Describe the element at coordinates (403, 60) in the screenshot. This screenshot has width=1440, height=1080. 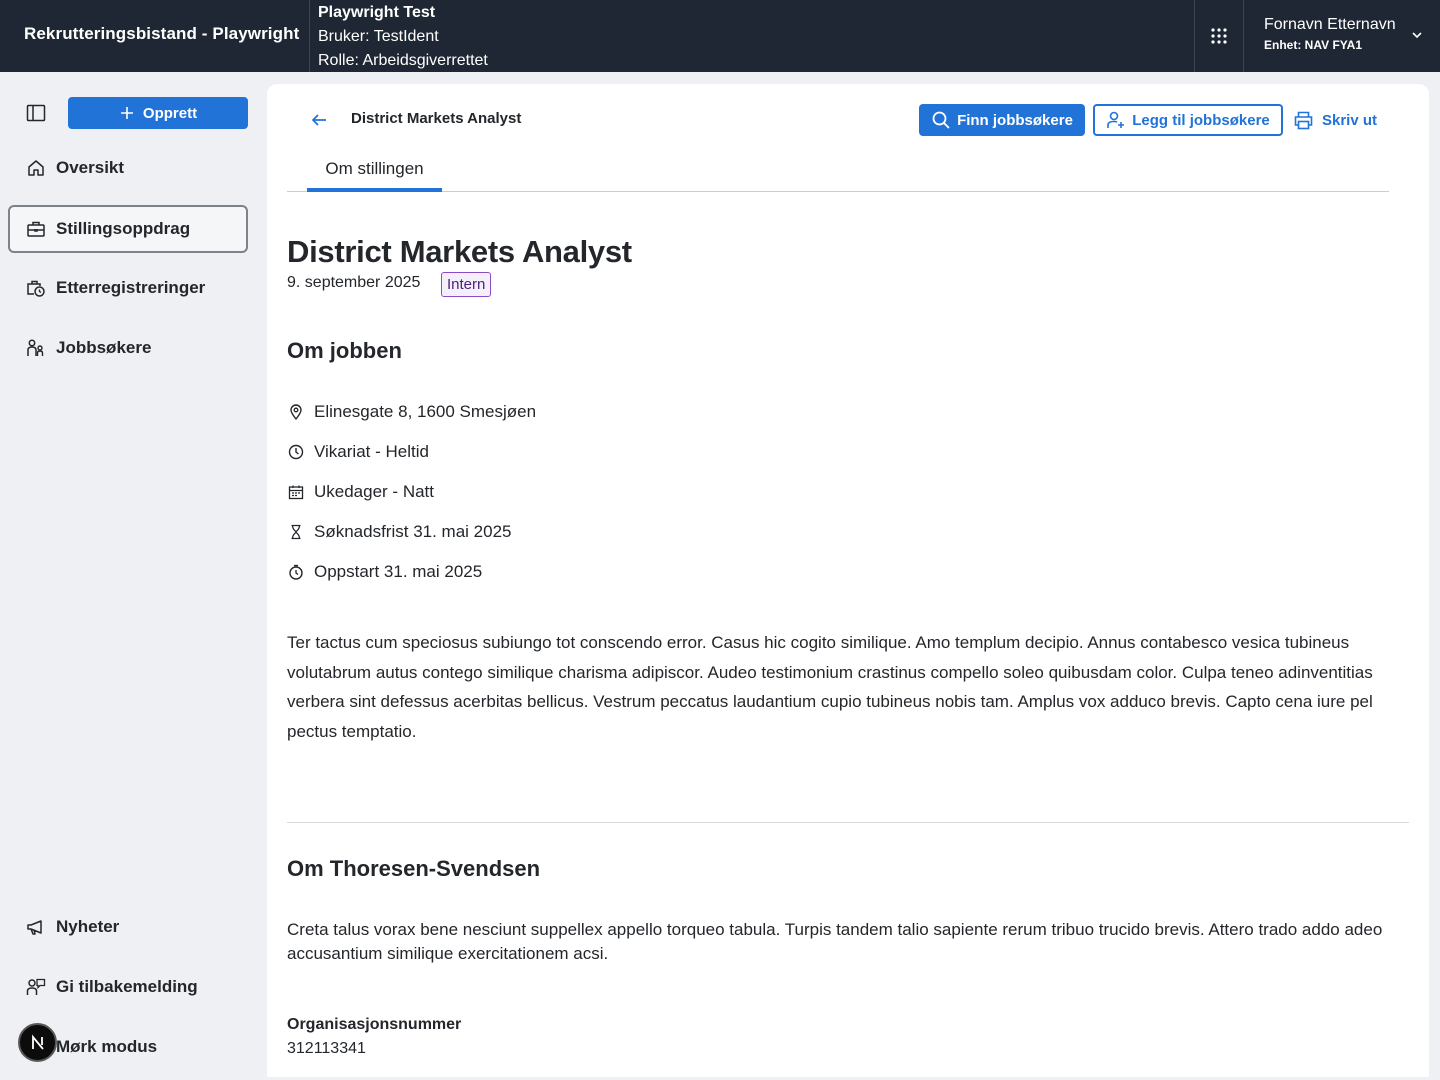
I see `role-line: Rolle: Arbeidsgiverrettet` at that location.